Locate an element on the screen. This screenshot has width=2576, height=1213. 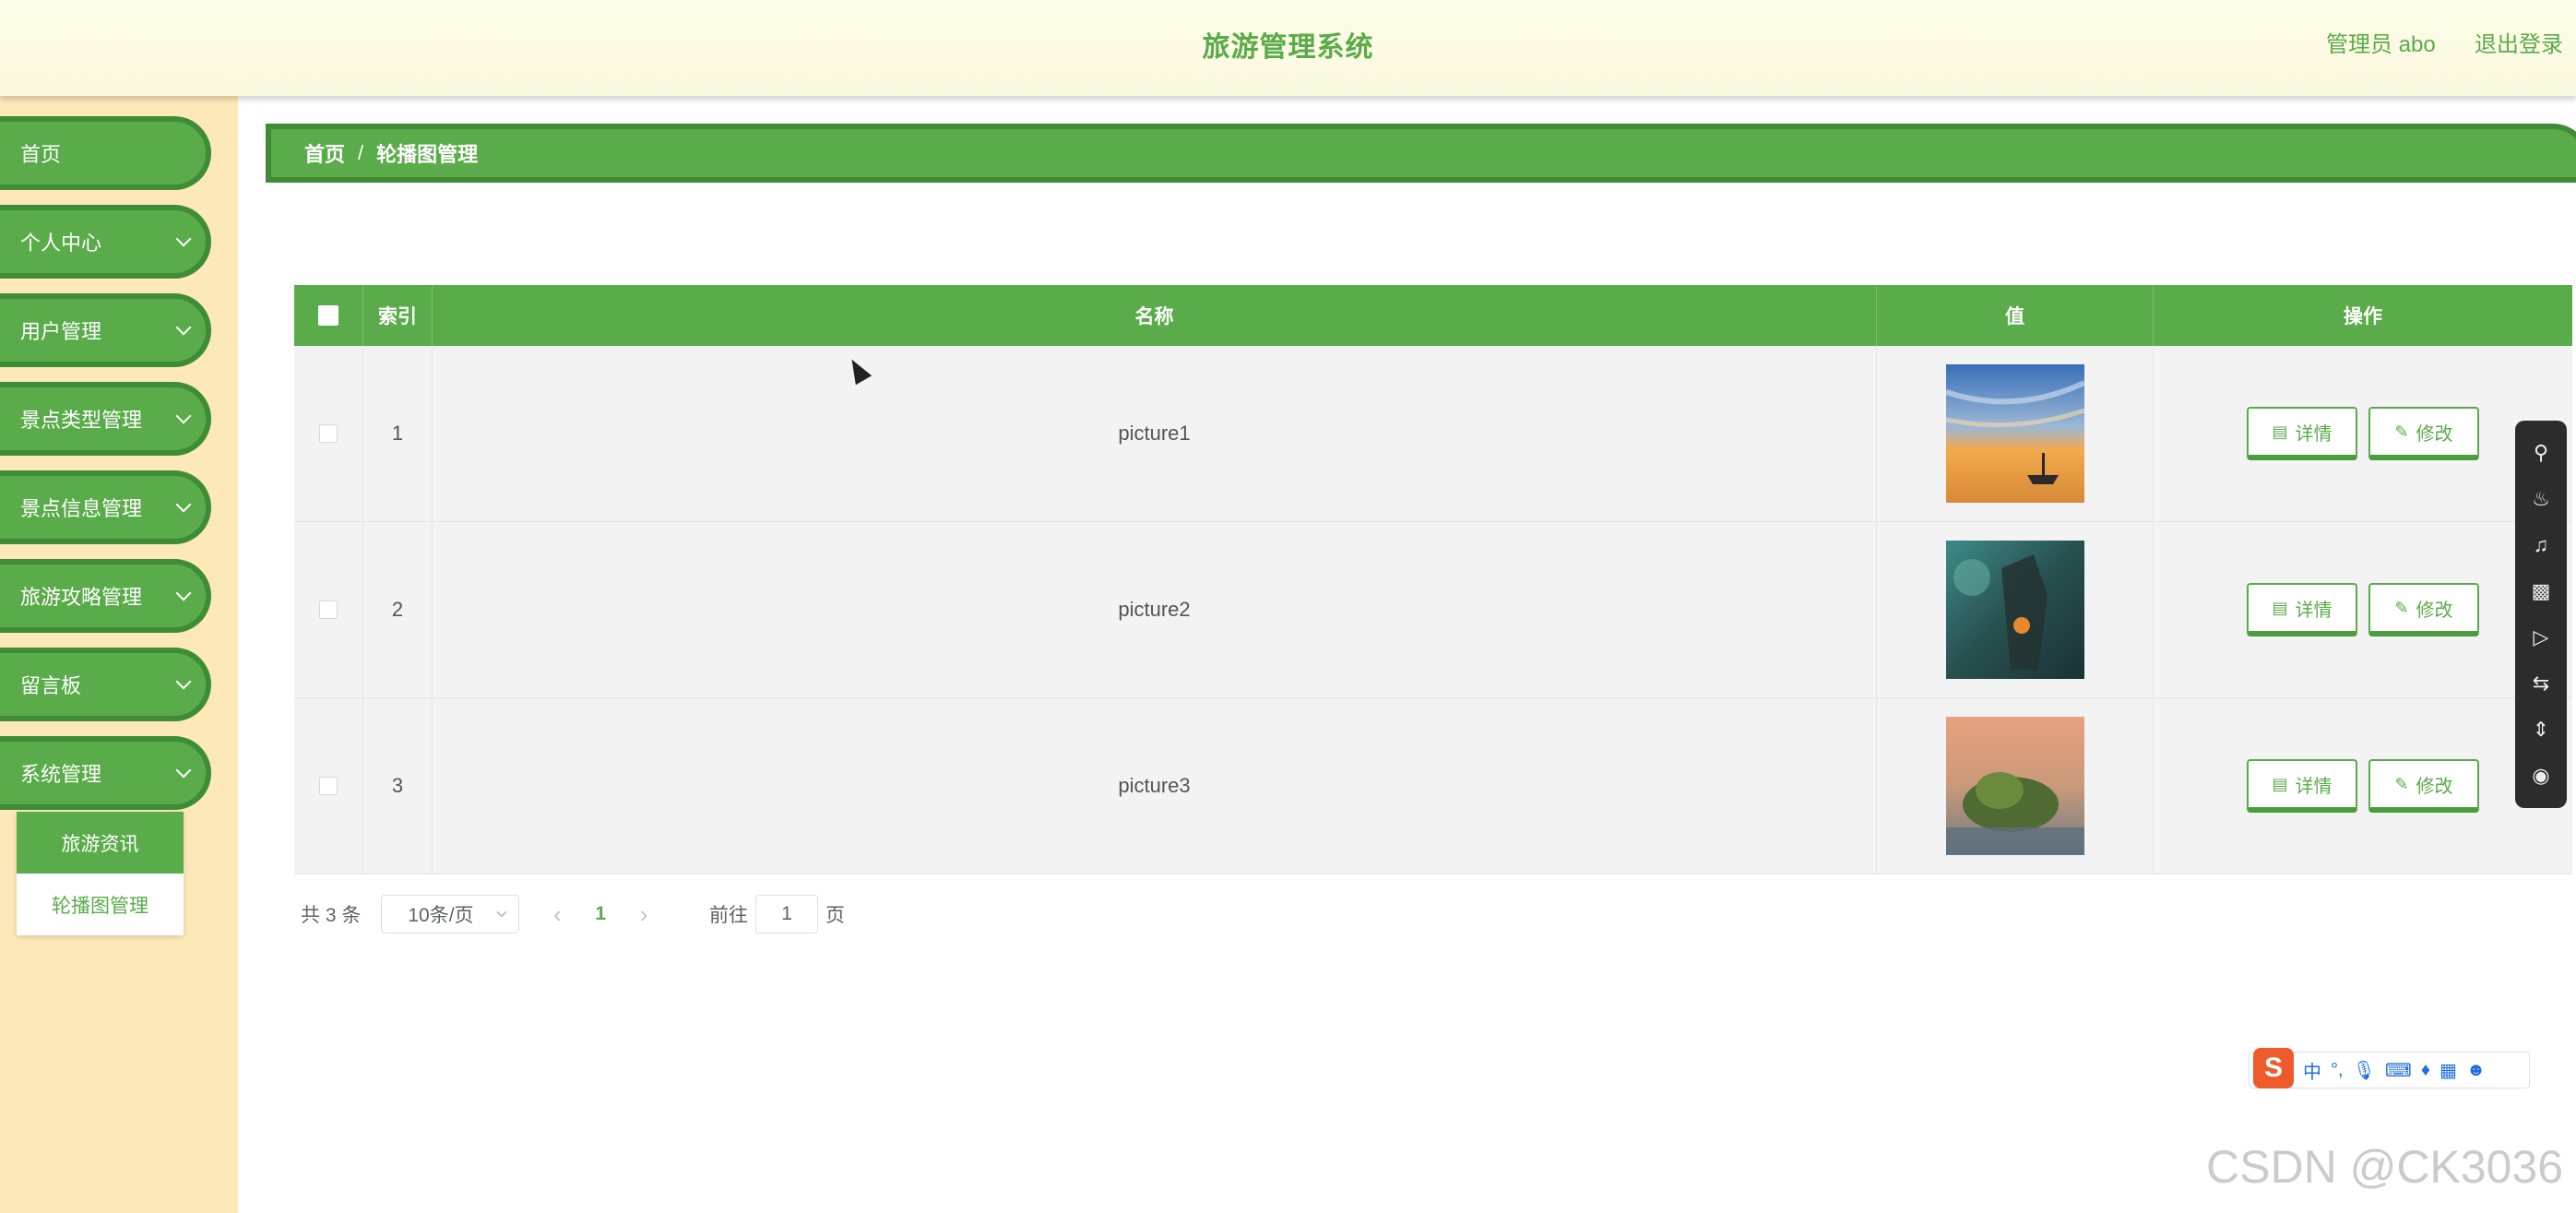
pagination: 共 3 条 10条/页 ‹ 1 › 前往 页 is located at coordinates (573, 915).